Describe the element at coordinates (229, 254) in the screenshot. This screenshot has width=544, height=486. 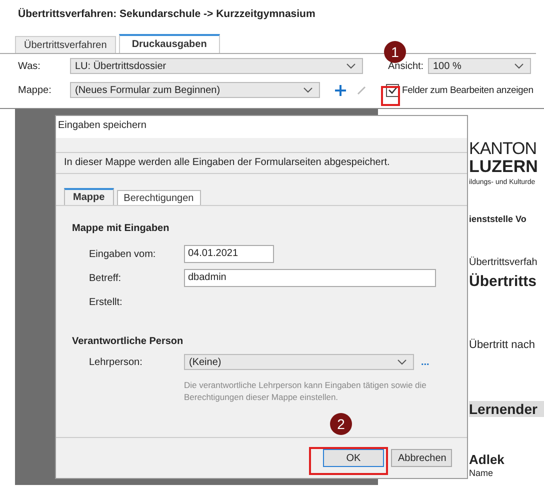
I see `date-field: 04.01.2021` at that location.